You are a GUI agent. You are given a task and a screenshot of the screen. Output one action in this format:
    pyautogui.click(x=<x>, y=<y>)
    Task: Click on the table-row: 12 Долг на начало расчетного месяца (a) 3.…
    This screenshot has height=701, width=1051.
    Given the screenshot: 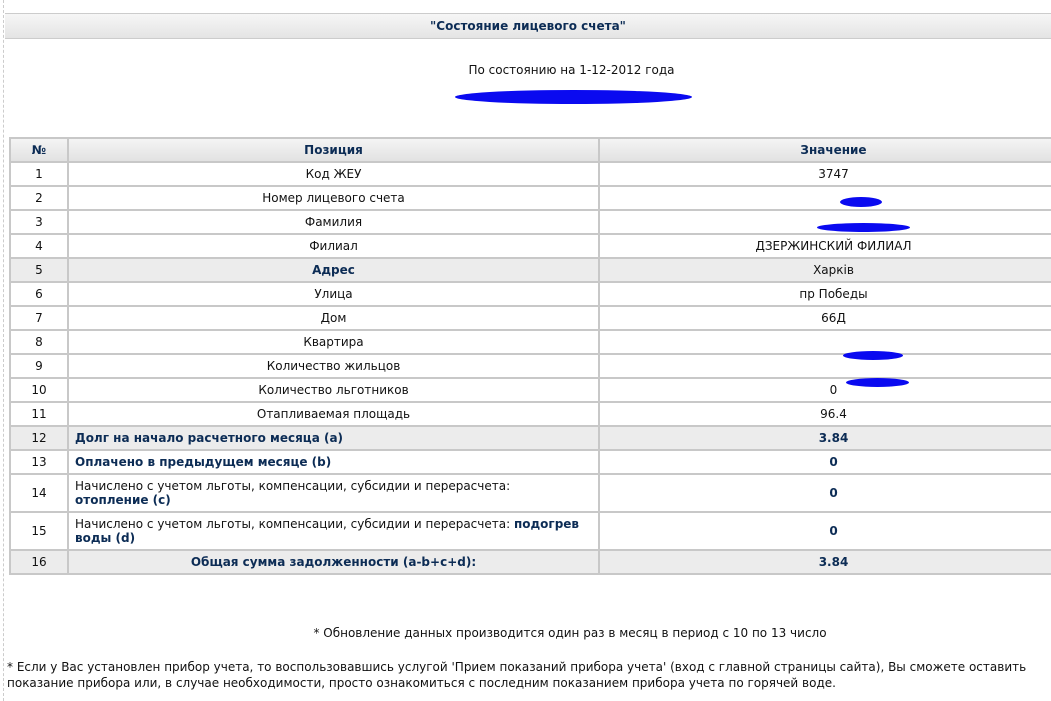 What is the action you would take?
    pyautogui.click(x=530, y=438)
    